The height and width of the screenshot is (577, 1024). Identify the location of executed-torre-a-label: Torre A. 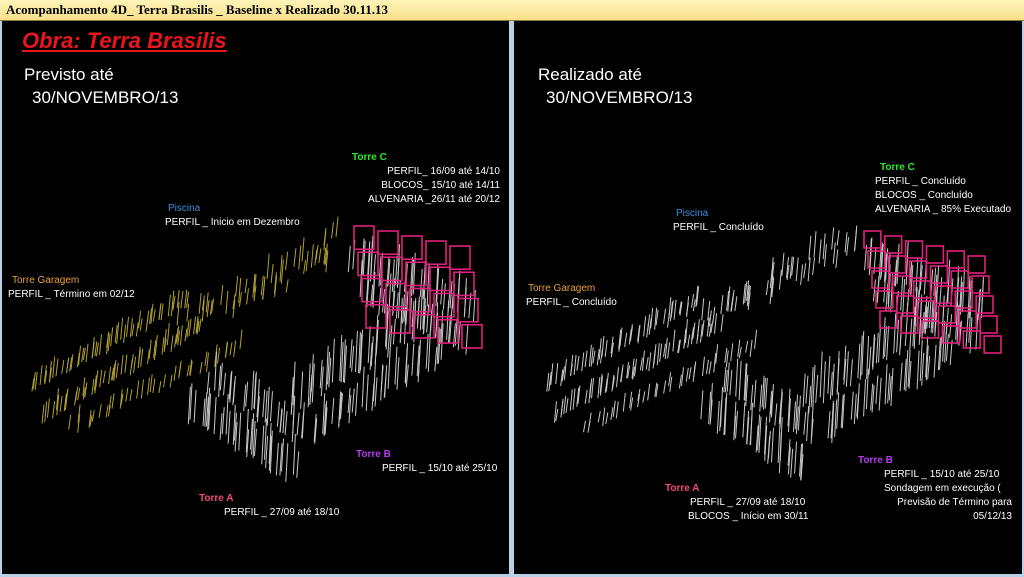
(682, 488).